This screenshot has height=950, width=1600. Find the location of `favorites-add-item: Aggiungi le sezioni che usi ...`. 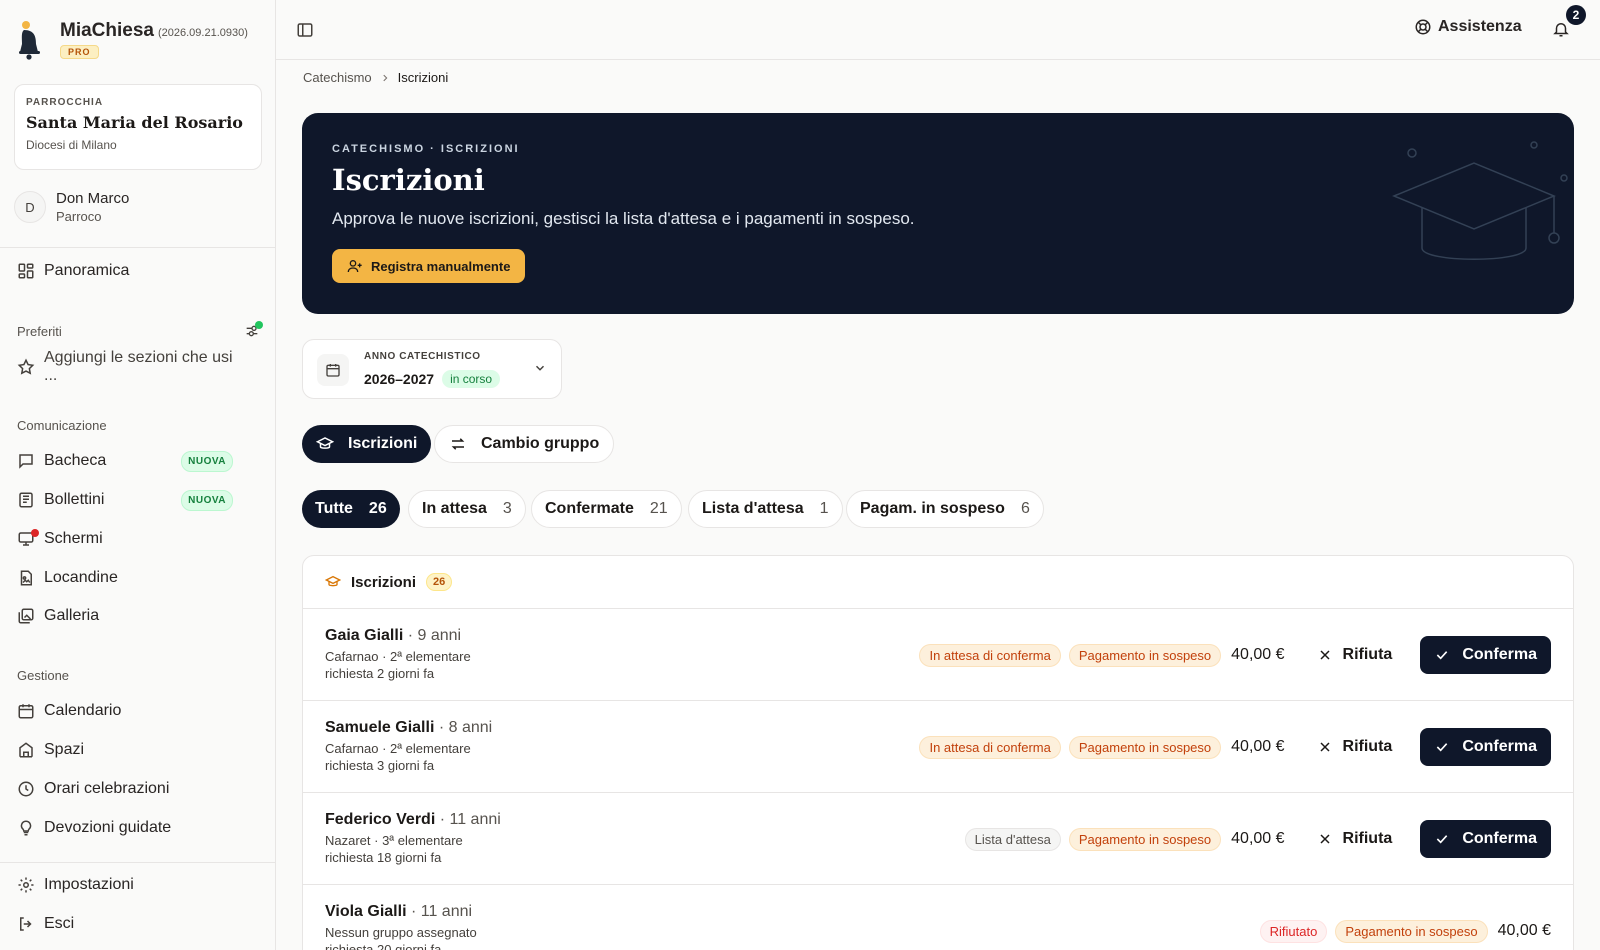

favorites-add-item: Aggiungi le sezioni che usi ... is located at coordinates (129, 366).